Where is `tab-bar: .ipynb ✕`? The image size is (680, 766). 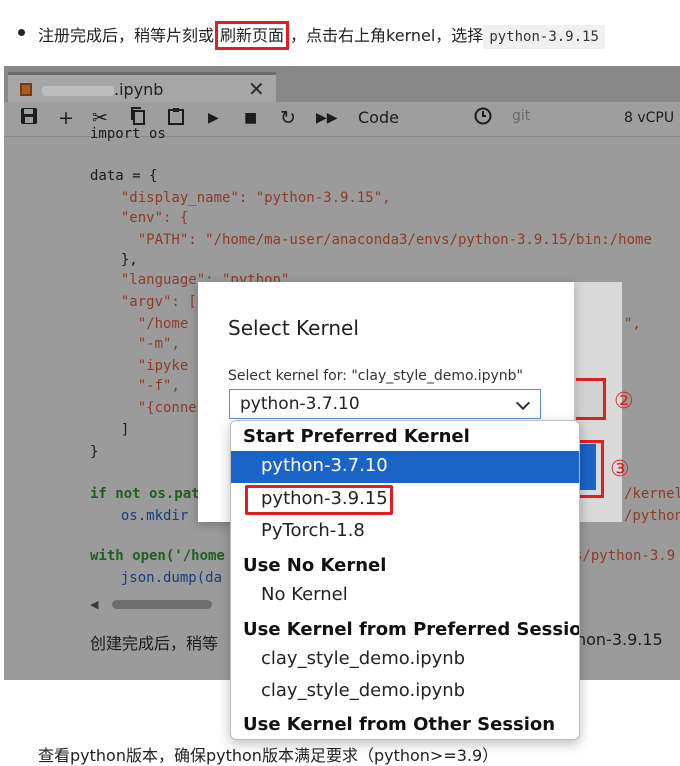
tab-bar: .ipynb ✕ is located at coordinates (342, 84).